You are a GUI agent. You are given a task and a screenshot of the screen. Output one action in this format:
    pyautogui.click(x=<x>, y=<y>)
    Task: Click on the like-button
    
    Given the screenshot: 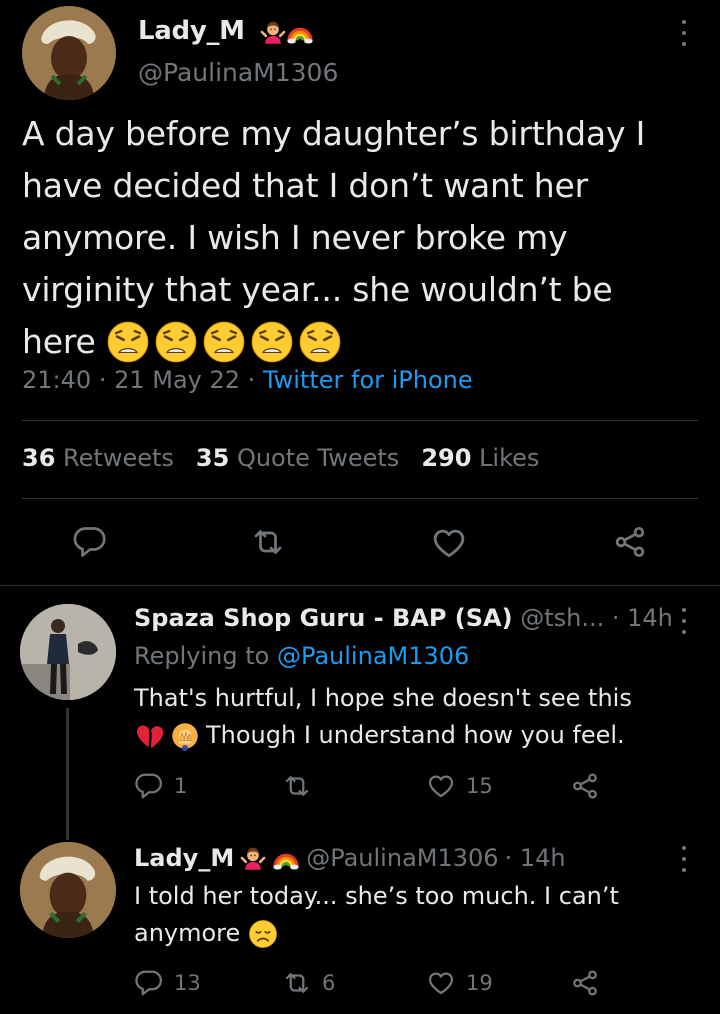 What is the action you would take?
    pyautogui.click(x=449, y=543)
    